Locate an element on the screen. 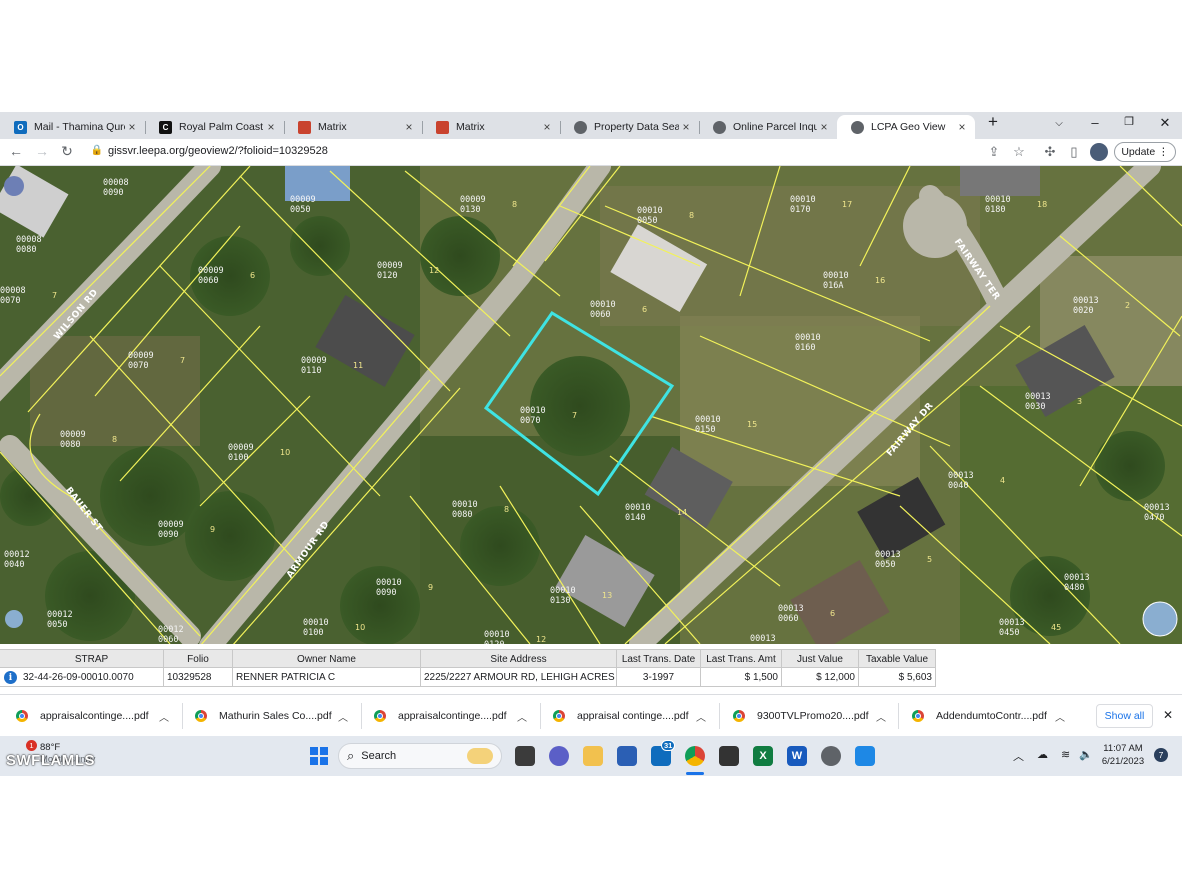 The width and height of the screenshot is (1182, 886). back-arrow-icon: ← is located at coordinates (16, 151).